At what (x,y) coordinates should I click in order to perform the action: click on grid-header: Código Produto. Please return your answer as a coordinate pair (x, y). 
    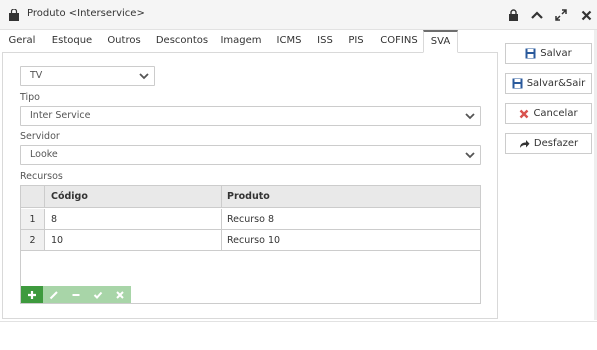
    Looking at the image, I should click on (250, 197).